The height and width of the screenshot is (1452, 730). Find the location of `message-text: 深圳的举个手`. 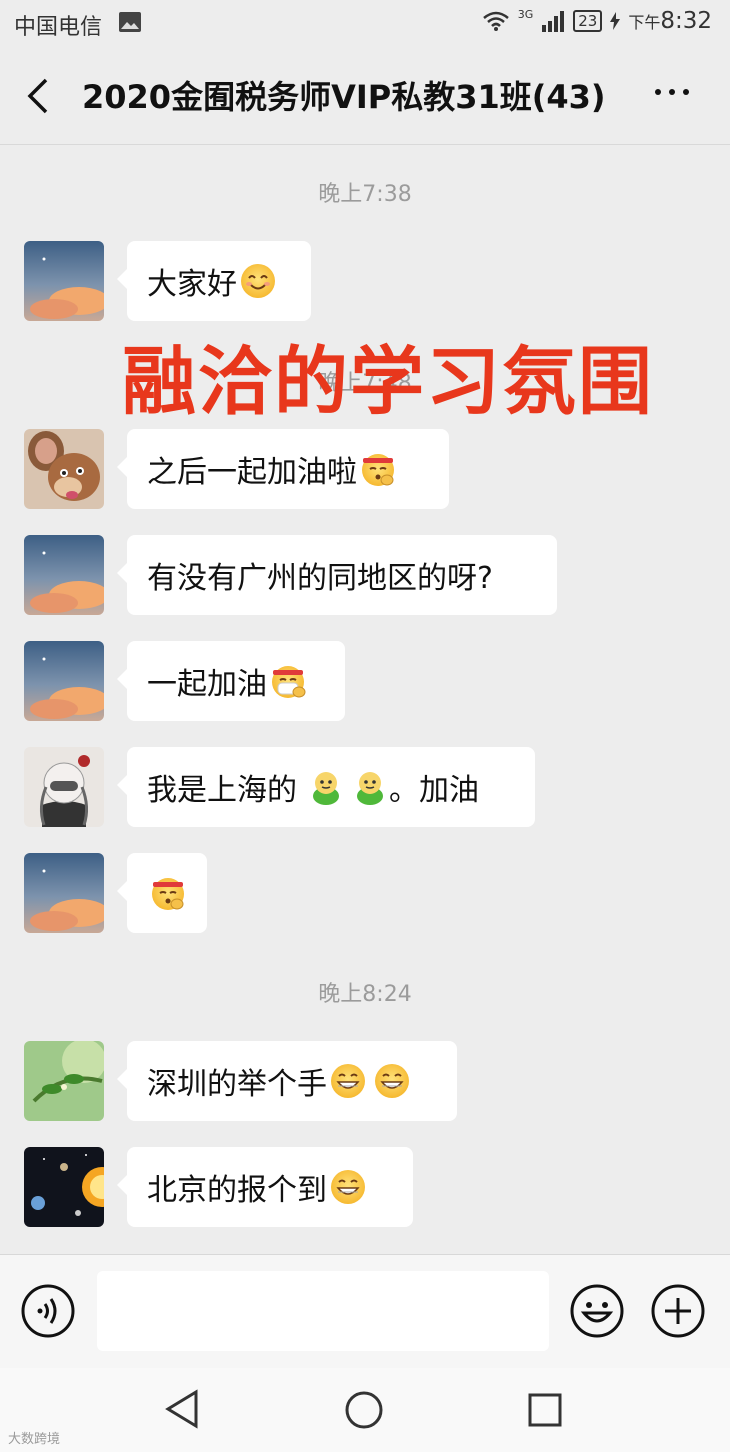

message-text: 深圳的举个手 is located at coordinates (237, 1084).